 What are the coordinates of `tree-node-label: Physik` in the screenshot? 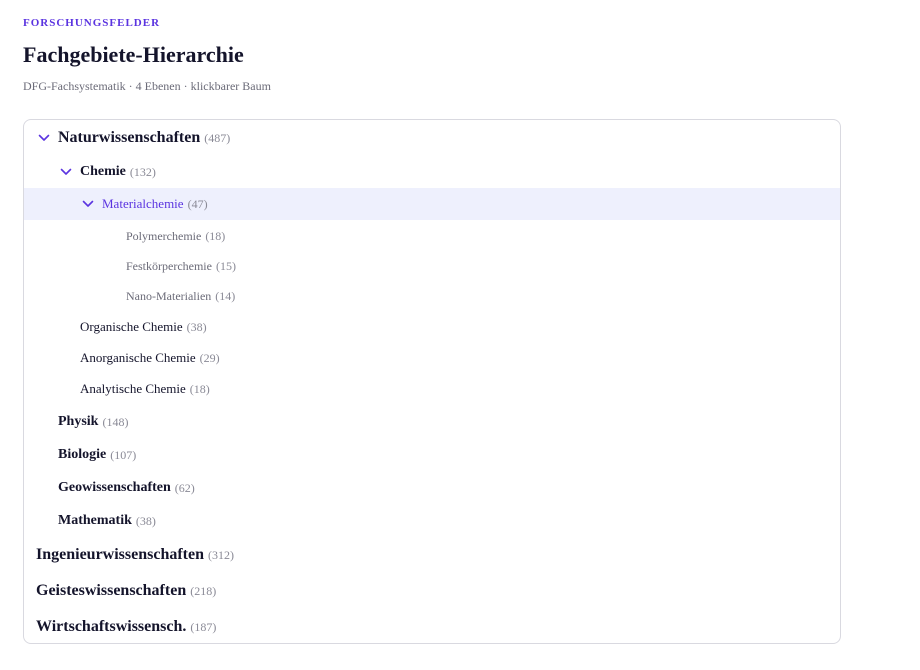 It's located at (78, 421).